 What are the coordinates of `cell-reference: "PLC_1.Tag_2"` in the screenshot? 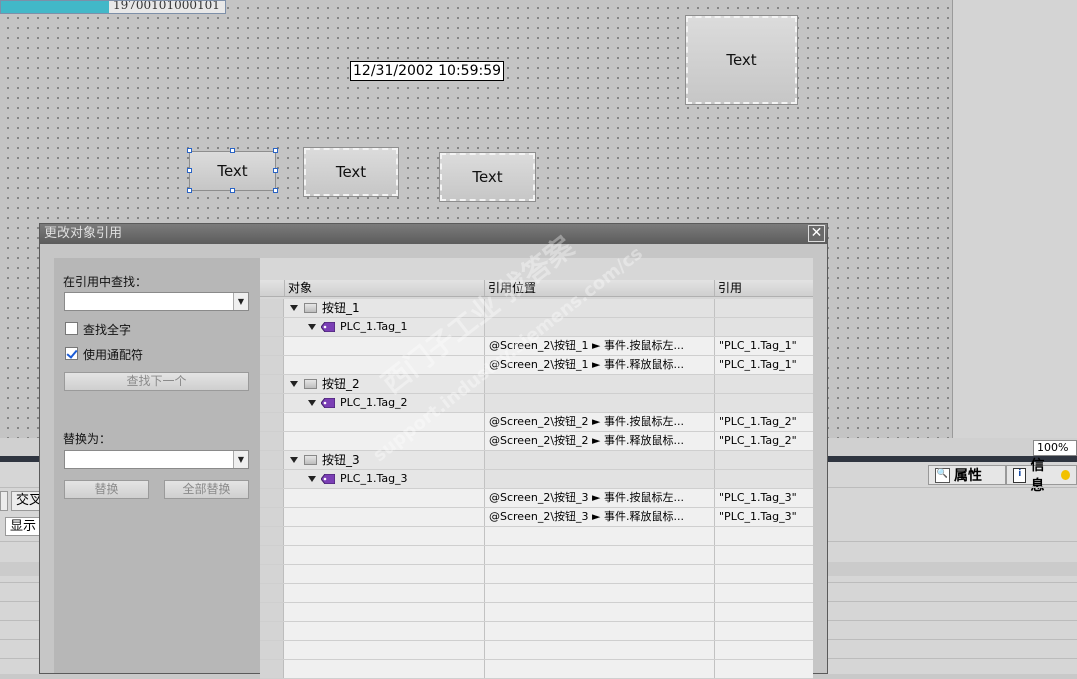 It's located at (763, 422).